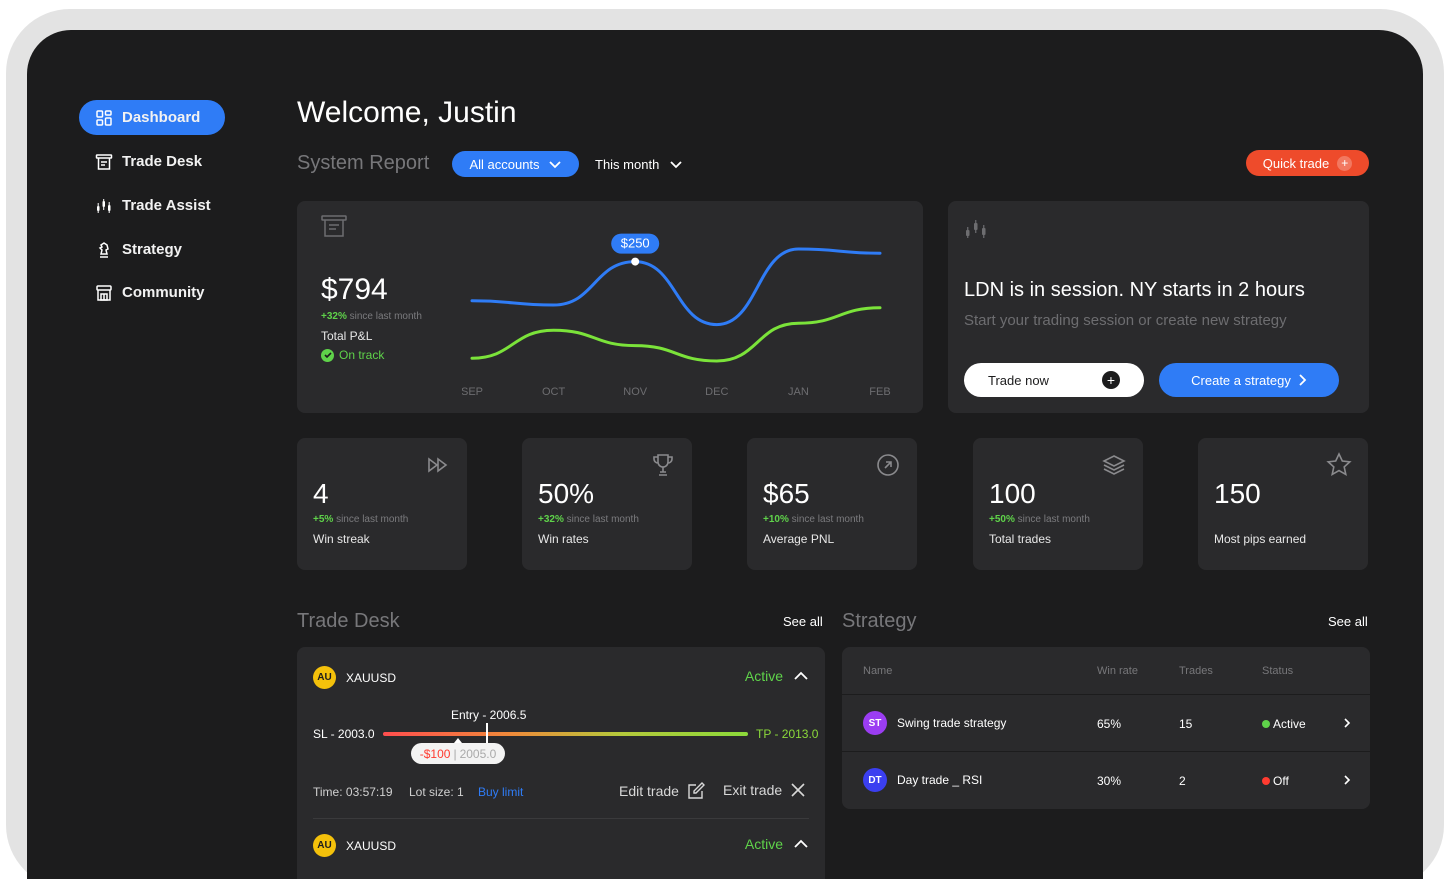  What do you see at coordinates (976, 229) in the screenshot?
I see `candles-icon` at bounding box center [976, 229].